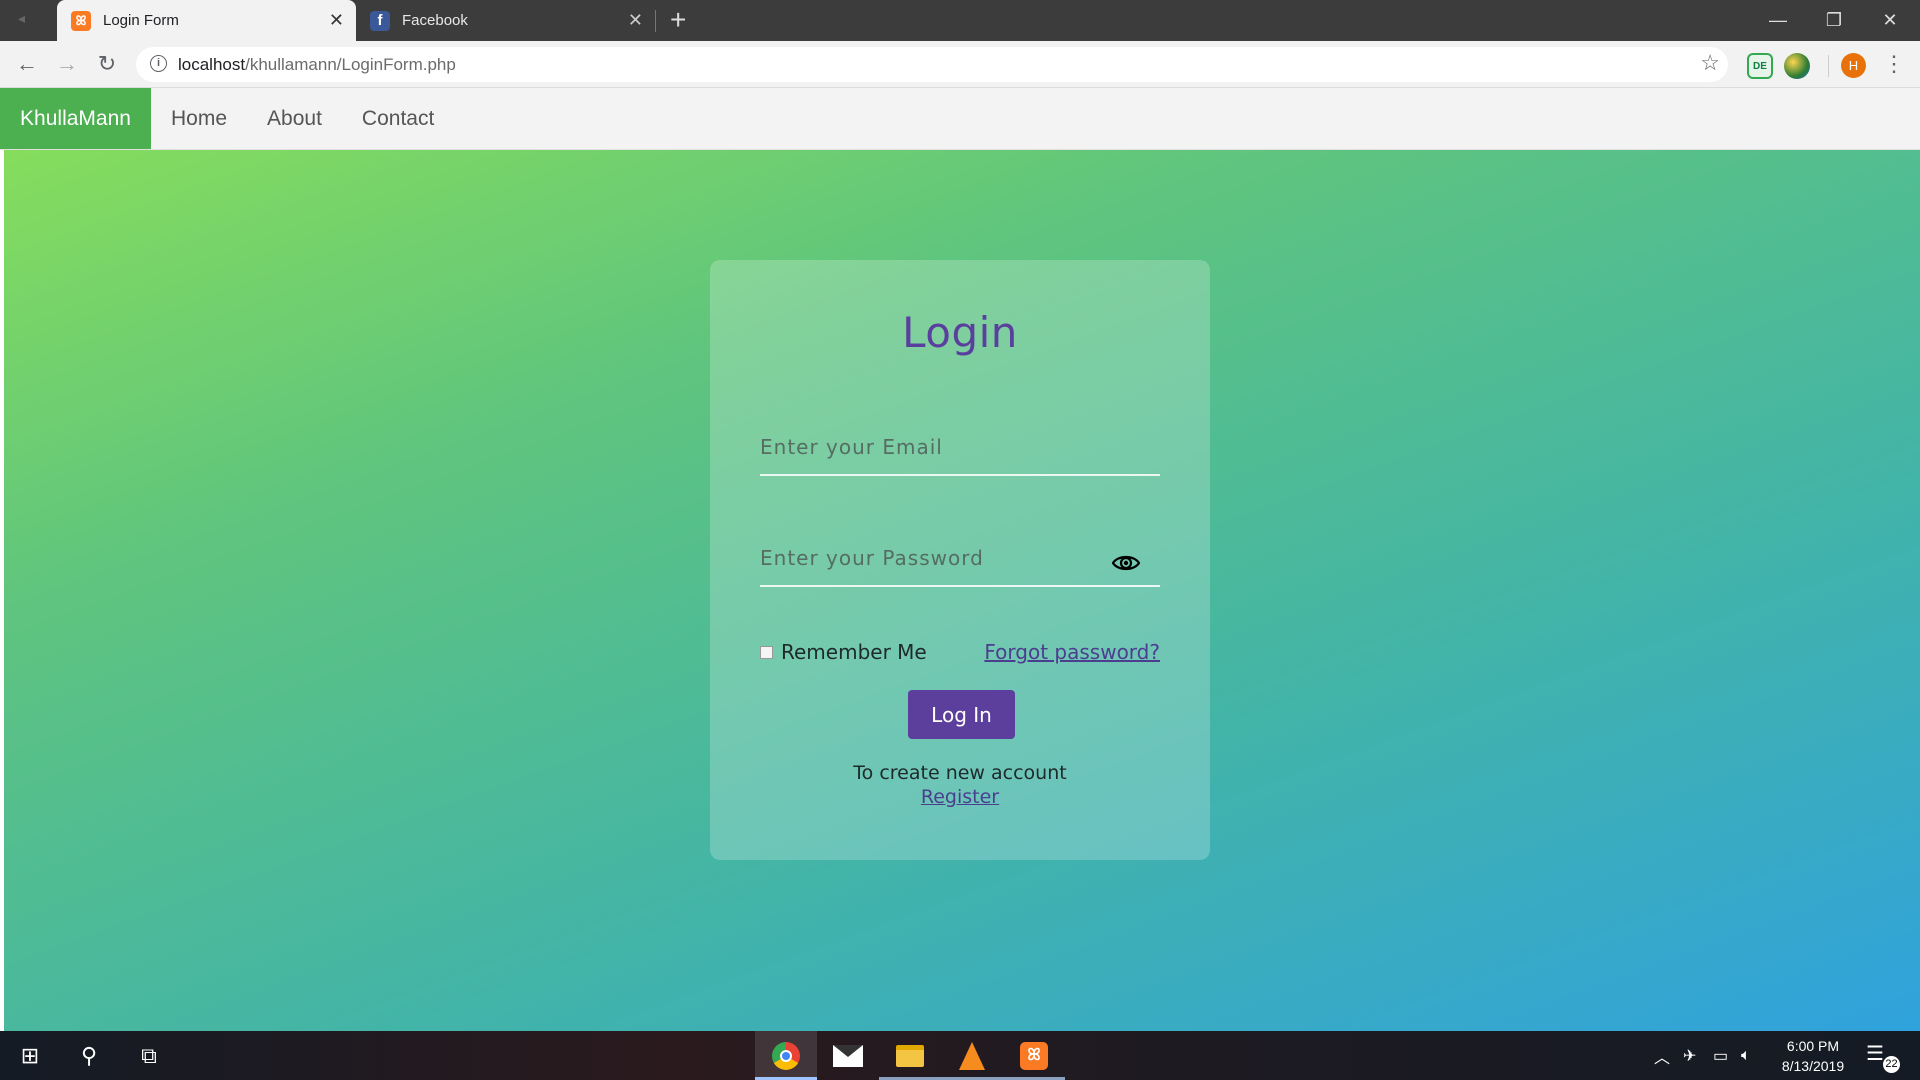 The image size is (1920, 1080). Describe the element at coordinates (932, 64) in the screenshot. I see `address-bar: i localhost/khullamann/LoginForm.php ☆` at that location.